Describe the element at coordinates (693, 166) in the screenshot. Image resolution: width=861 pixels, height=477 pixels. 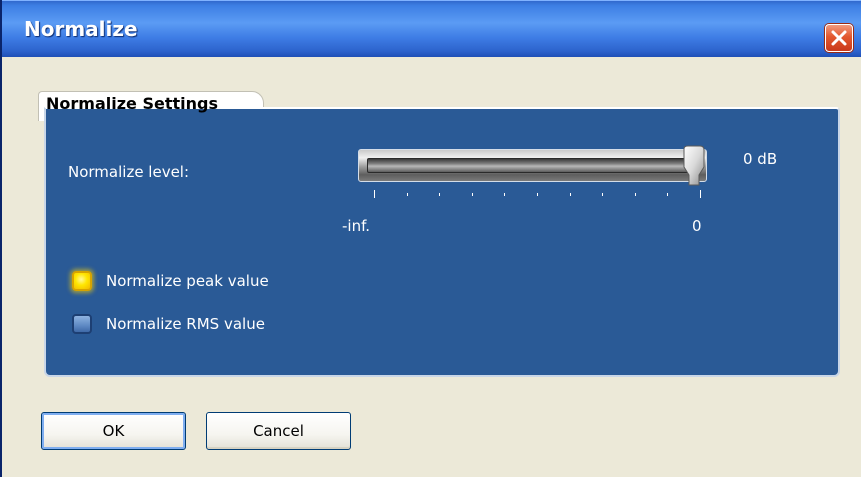
I see `slider-thumb` at that location.